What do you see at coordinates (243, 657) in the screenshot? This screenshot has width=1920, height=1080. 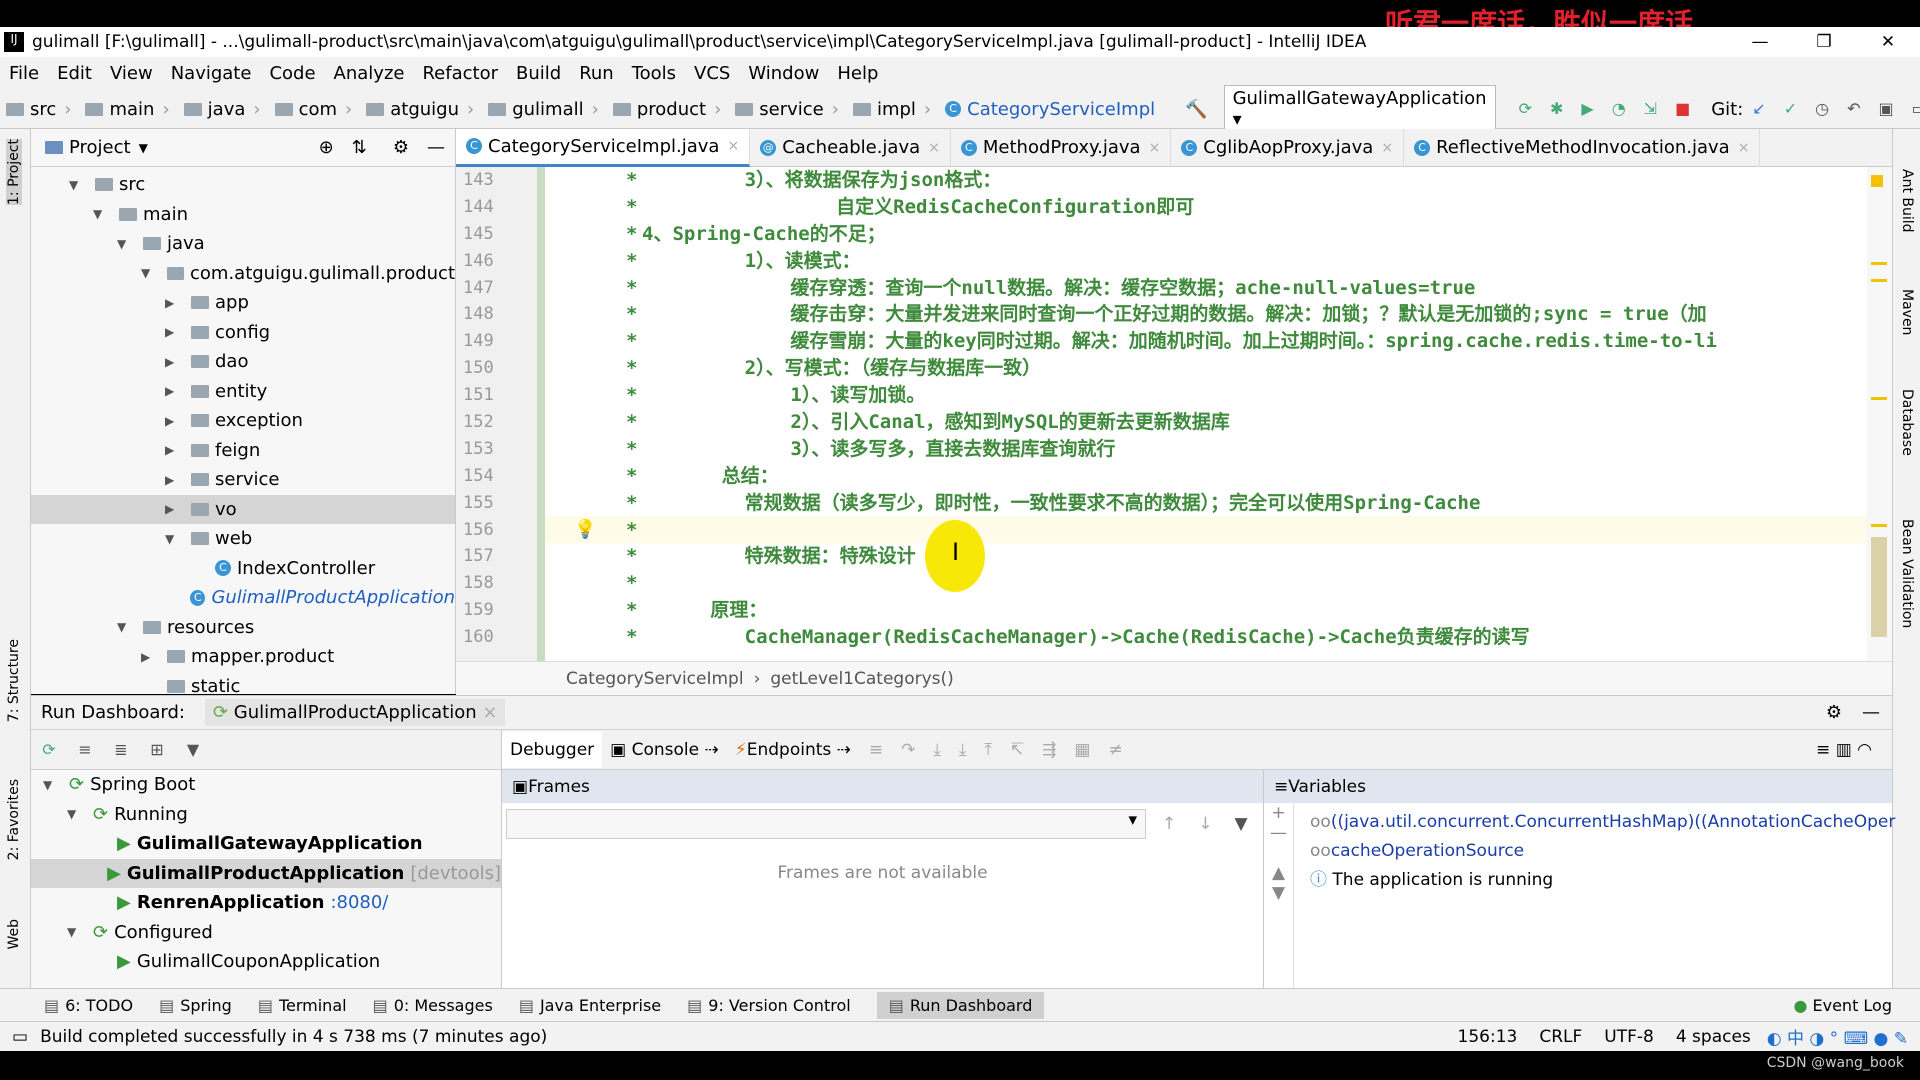 I see `tree-item: ▶ mapper.product` at bounding box center [243, 657].